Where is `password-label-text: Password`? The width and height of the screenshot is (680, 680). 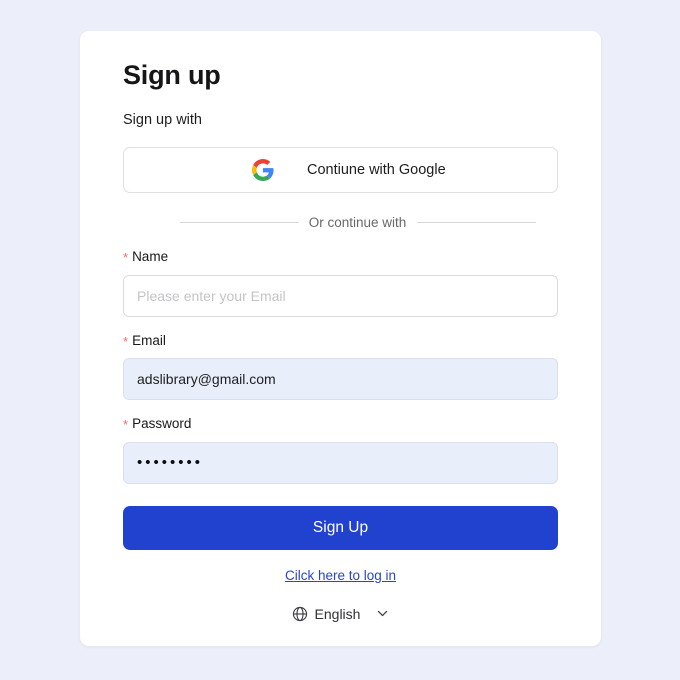 password-label-text: Password is located at coordinates (162, 424).